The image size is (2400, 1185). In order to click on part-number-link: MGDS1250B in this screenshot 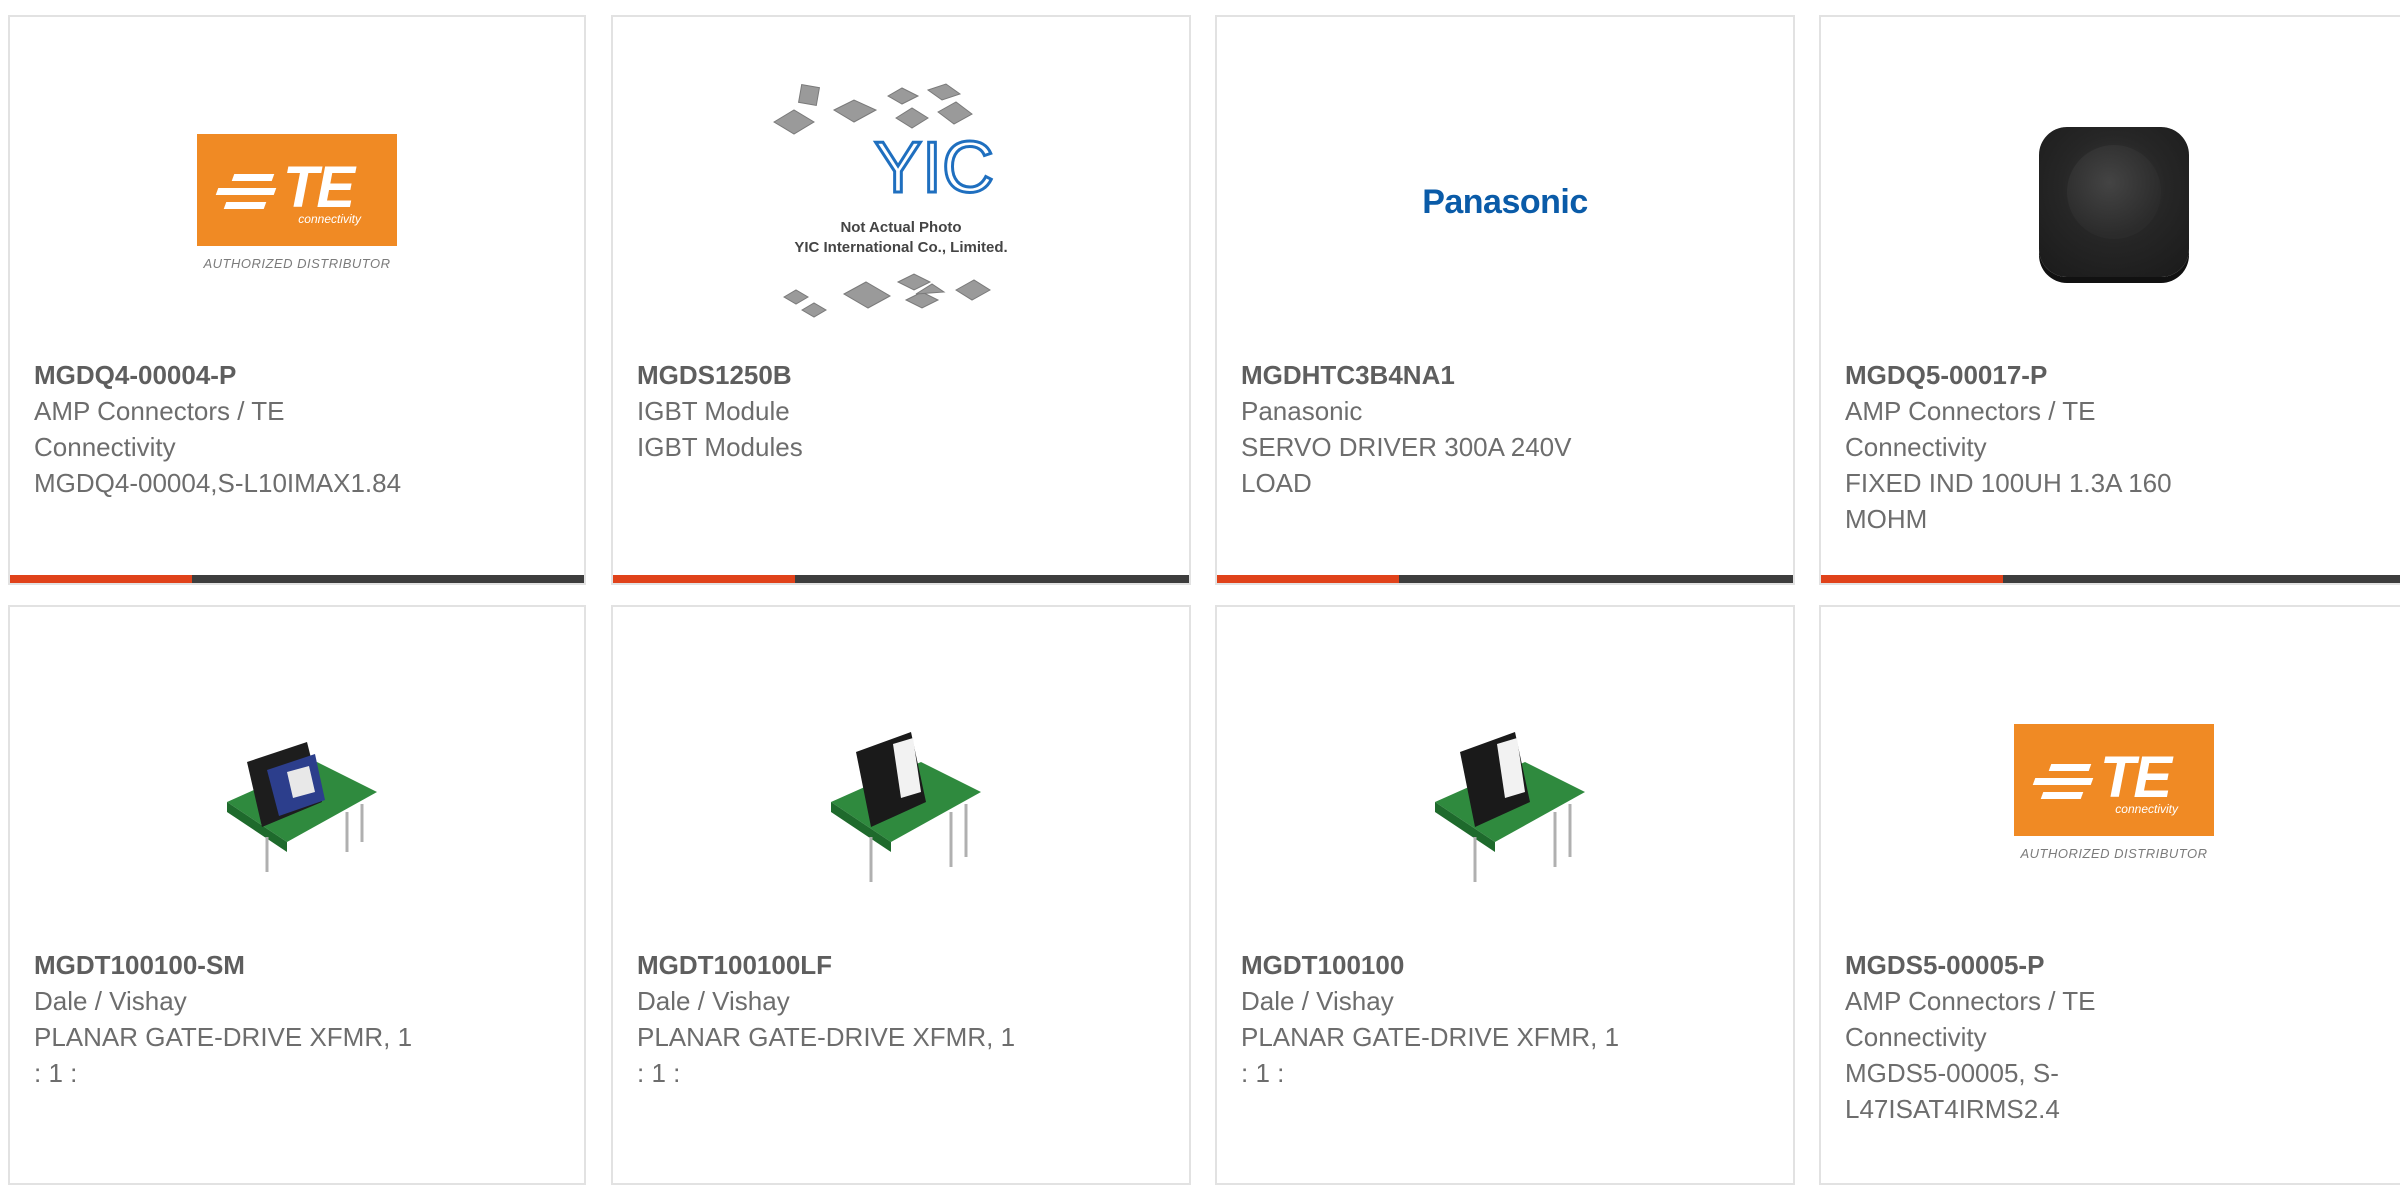, I will do `click(857, 375)`.